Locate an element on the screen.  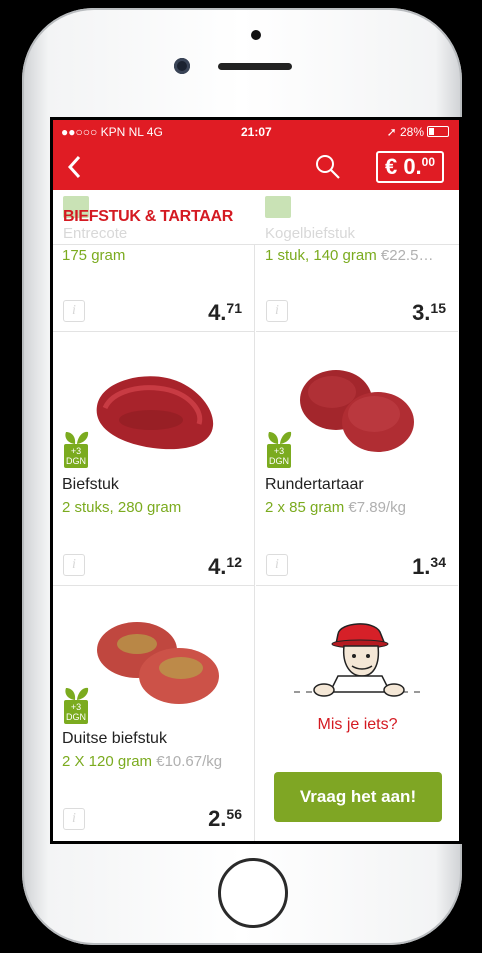
product-name: Duitse biefstuk is located at coordinates (114, 738).